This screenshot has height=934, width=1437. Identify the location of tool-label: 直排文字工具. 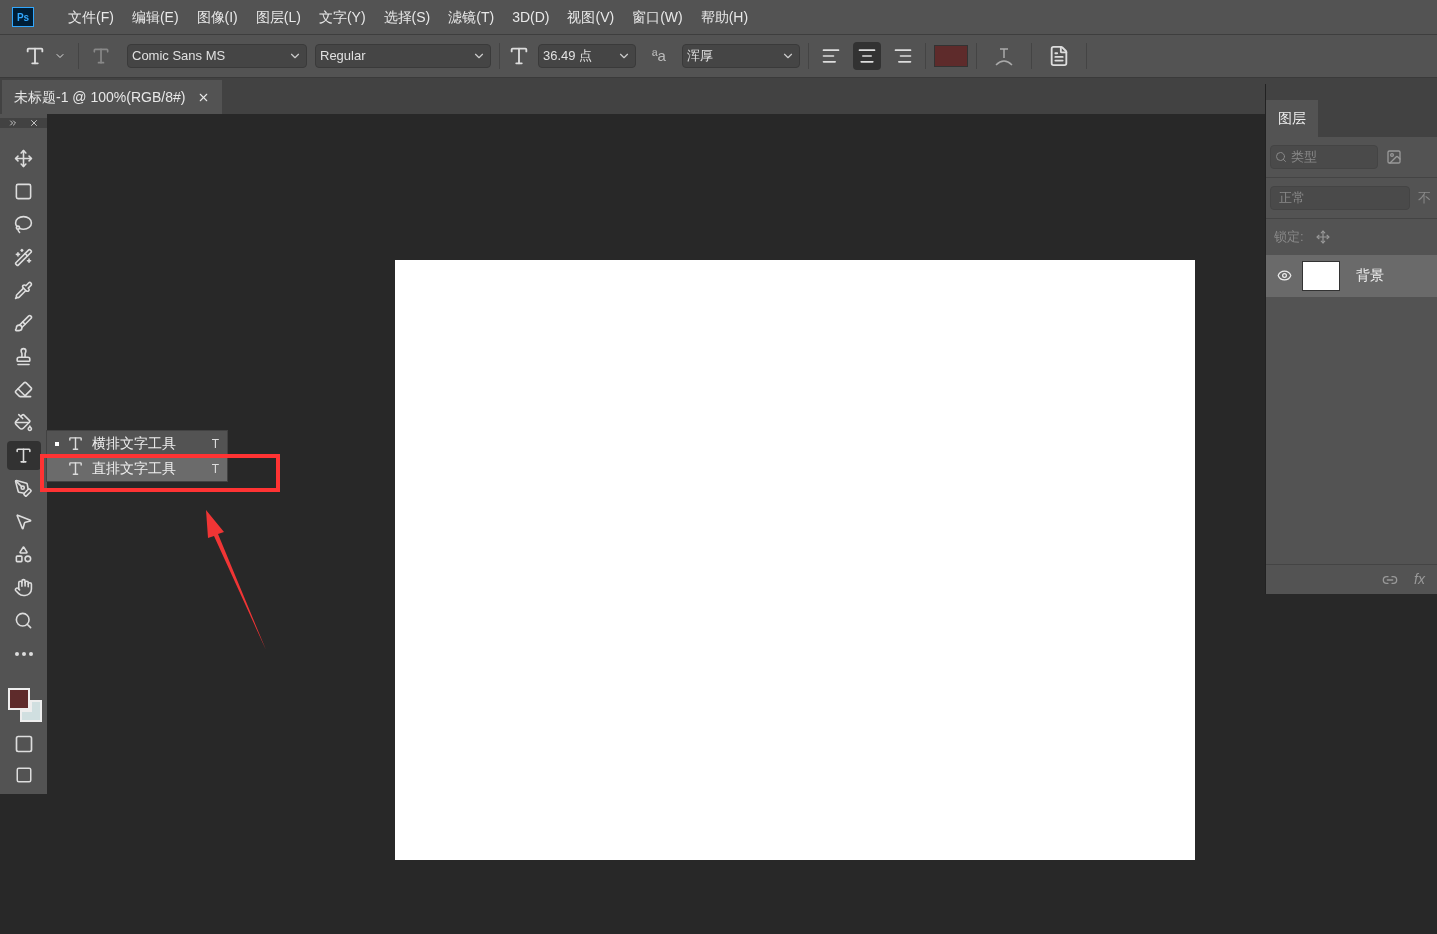
(134, 468).